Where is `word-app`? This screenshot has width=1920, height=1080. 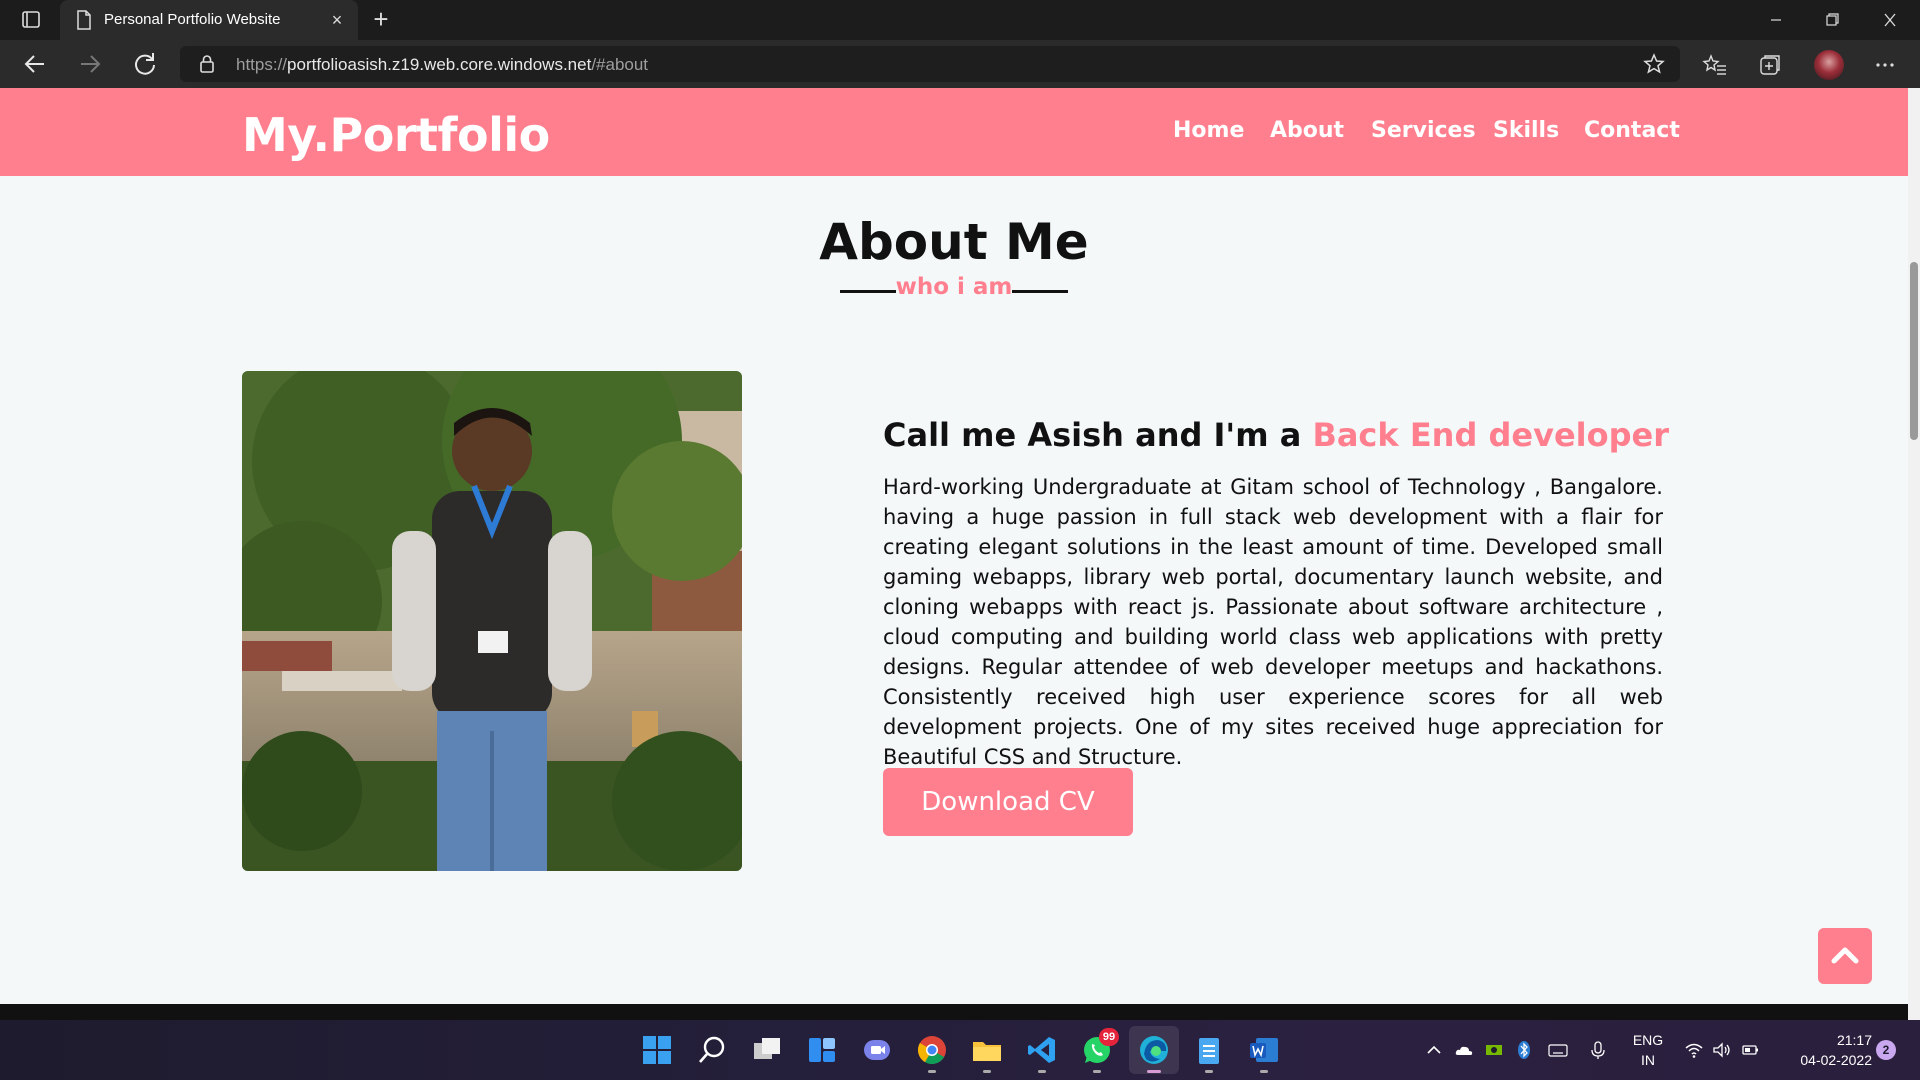 word-app is located at coordinates (1264, 1053).